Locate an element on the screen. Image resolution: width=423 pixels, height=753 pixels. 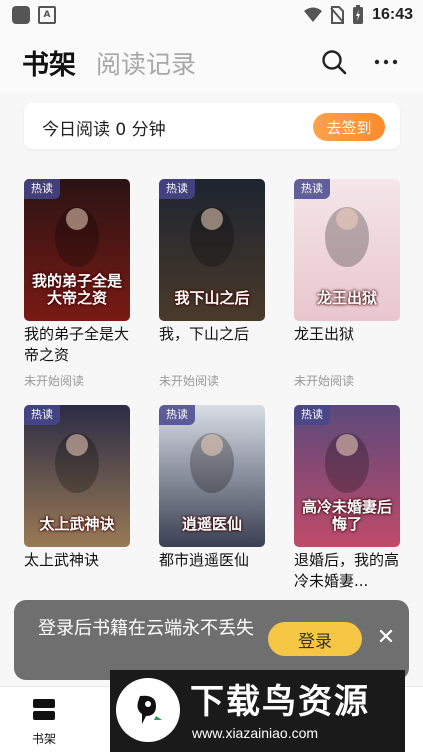
status-time: 16:43 is located at coordinates (392, 14).